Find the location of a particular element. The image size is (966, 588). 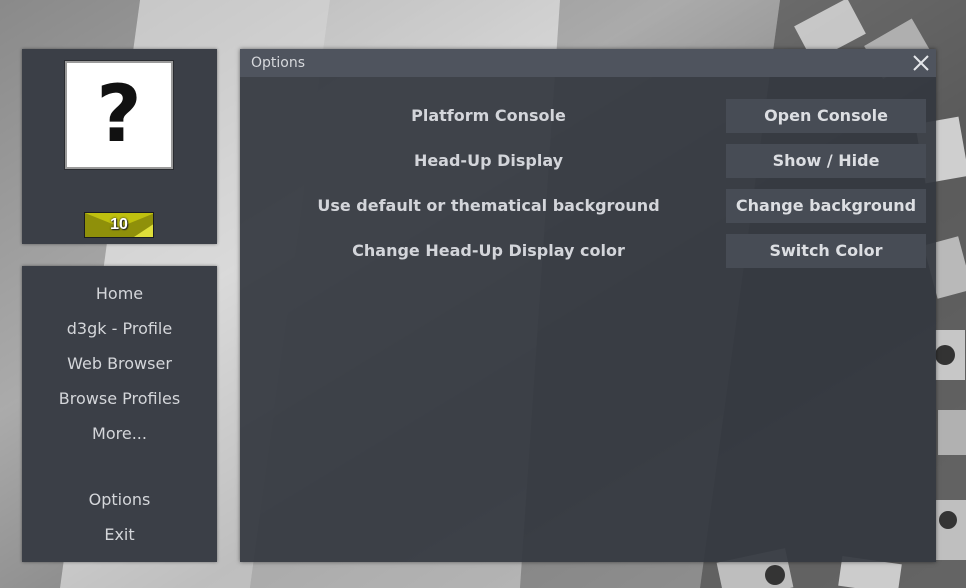

level-badge: 10 is located at coordinates (119, 225).